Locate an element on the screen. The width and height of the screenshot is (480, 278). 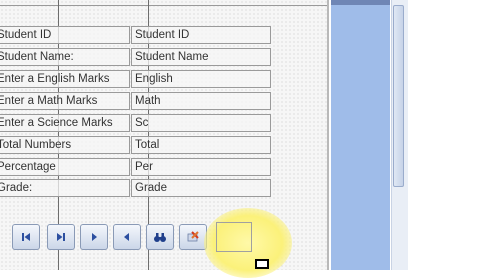
find-record-button is located at coordinates (160, 237).